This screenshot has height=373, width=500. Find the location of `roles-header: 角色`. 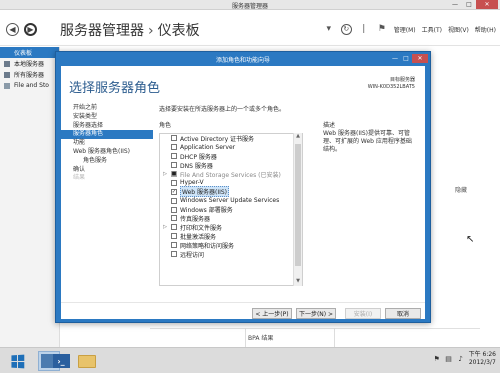

roles-header: 角色 is located at coordinates (165, 125).